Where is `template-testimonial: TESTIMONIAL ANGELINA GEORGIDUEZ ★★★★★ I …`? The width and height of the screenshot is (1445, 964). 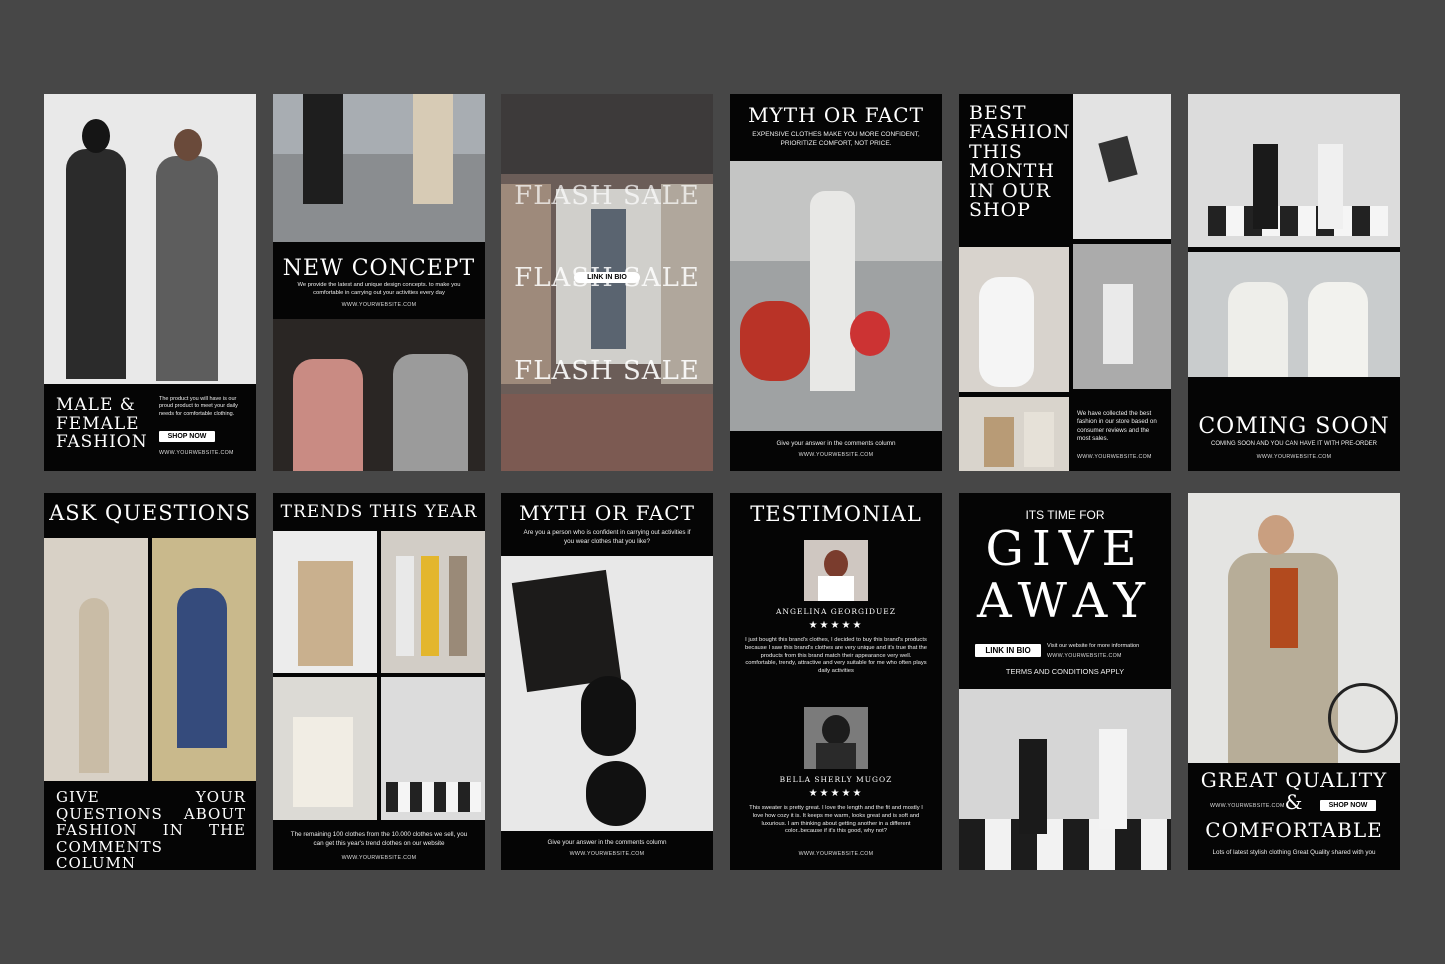
template-testimonial: TESTIMONIAL ANGELINA GEORGIDUEZ ★★★★★ I … is located at coordinates (836, 681).